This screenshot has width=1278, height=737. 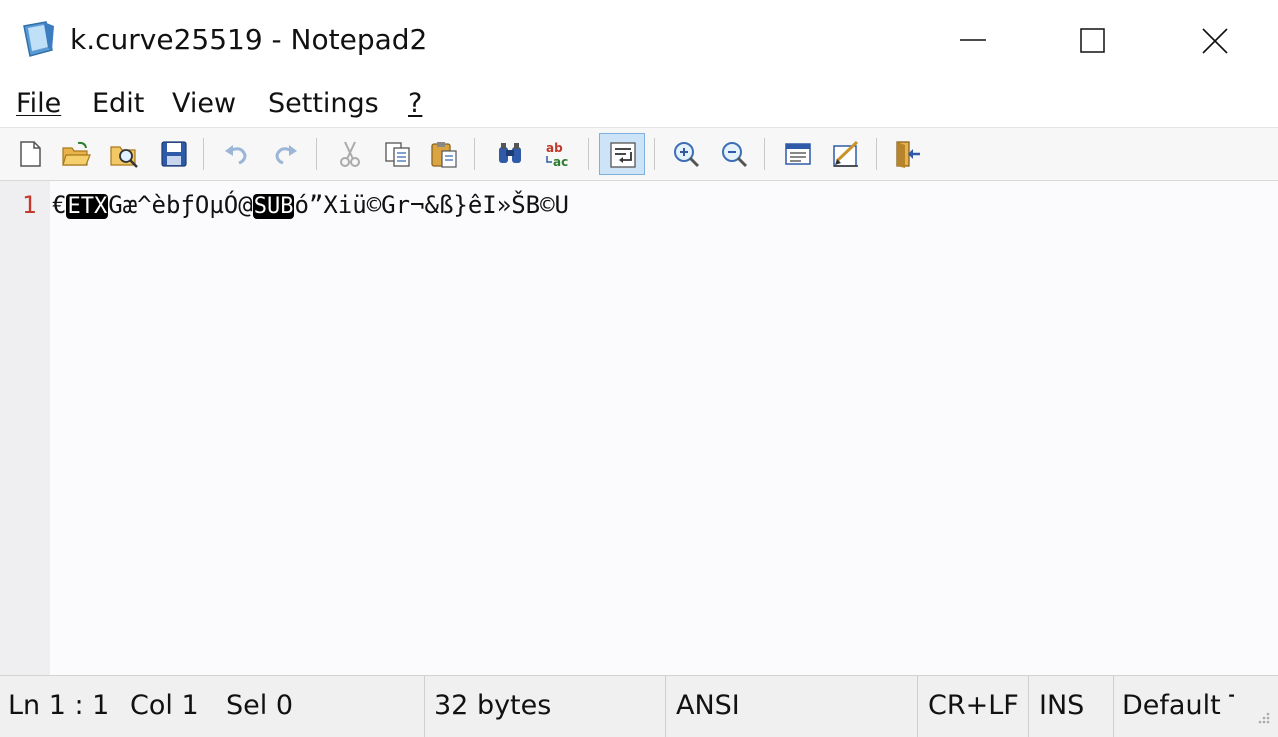 I want to click on cut-icon, so click(x=350, y=154).